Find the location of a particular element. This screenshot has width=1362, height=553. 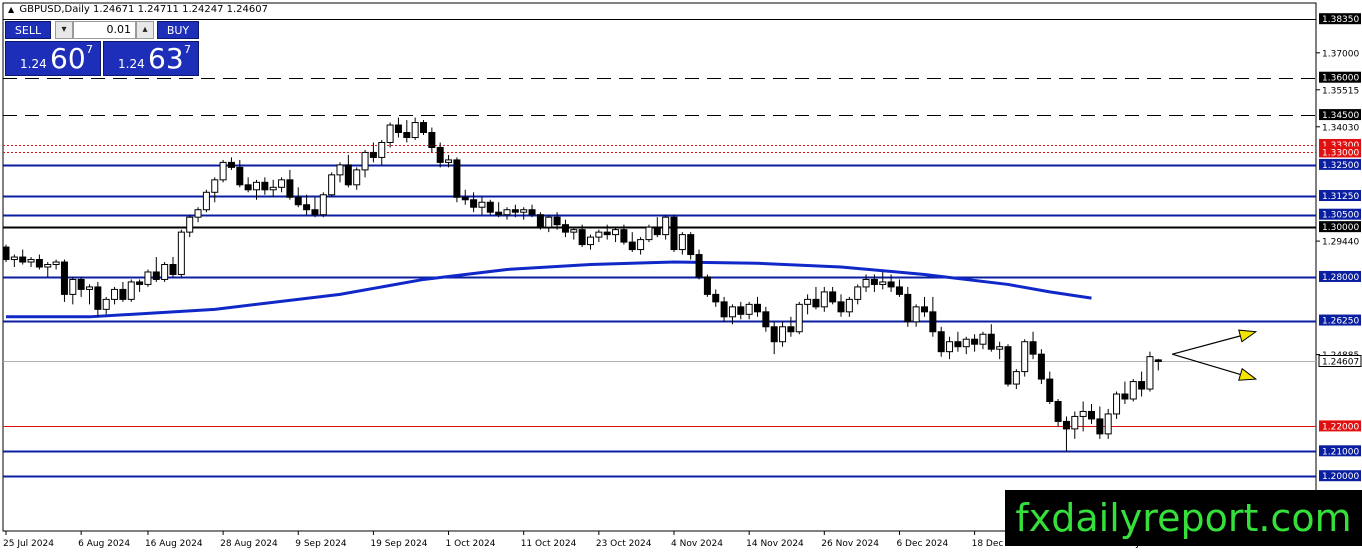

x-tick-label: 19 Sep 2024 is located at coordinates (398, 544).